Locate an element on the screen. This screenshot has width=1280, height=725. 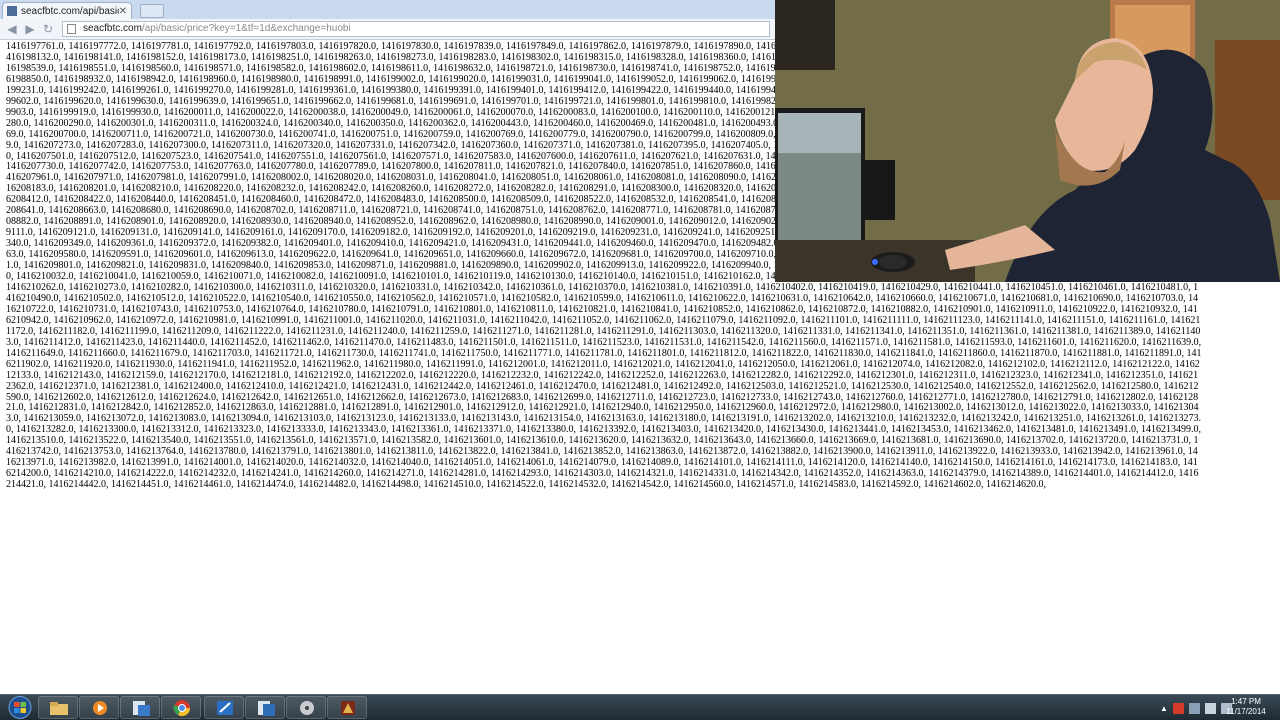
editor-icon is located at coordinates (225, 708).